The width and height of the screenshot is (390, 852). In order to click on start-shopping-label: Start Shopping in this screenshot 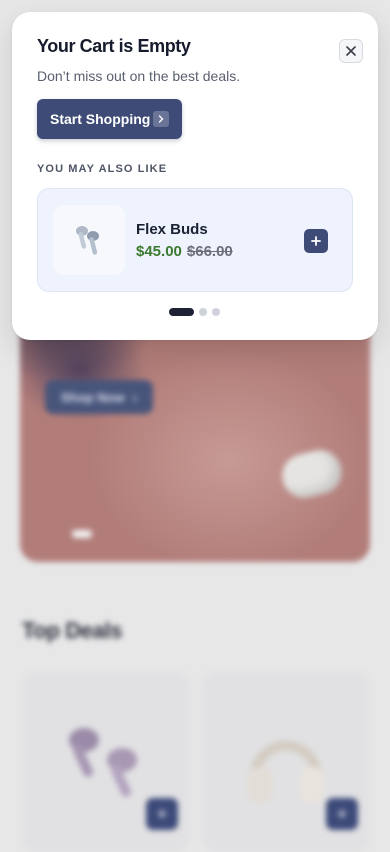, I will do `click(100, 119)`.